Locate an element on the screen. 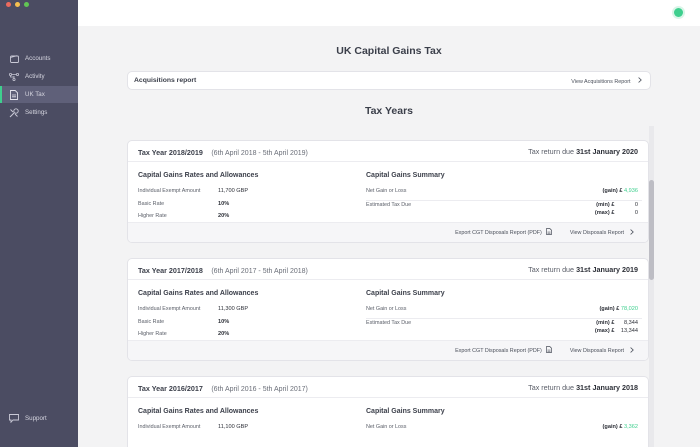  tax-year-range: (6th April 2016 - 5th April 2017) is located at coordinates (259, 389).